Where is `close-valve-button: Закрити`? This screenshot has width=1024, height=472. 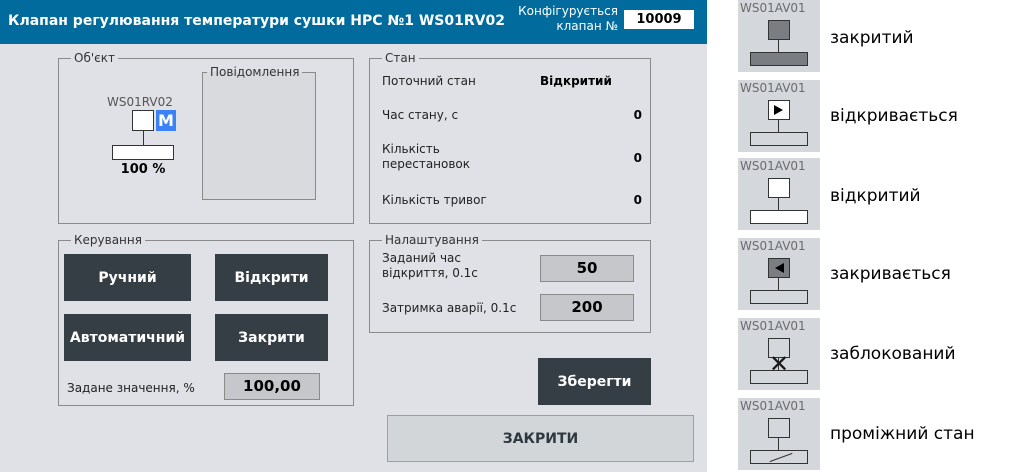 close-valve-button: Закрити is located at coordinates (271, 337).